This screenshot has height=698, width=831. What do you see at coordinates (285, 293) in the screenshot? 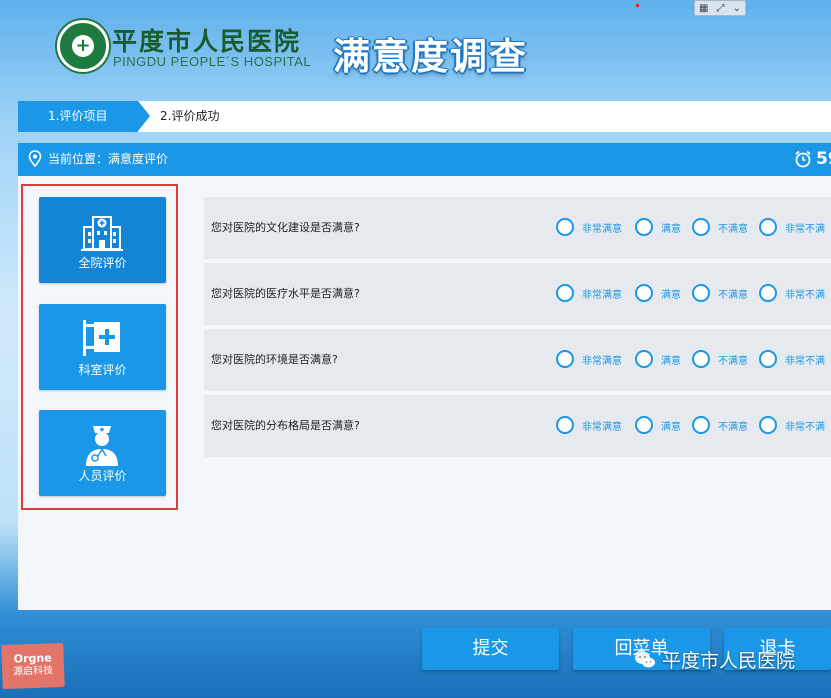
I see `question-text: 您对医院的医疗水平是否满意?` at bounding box center [285, 293].